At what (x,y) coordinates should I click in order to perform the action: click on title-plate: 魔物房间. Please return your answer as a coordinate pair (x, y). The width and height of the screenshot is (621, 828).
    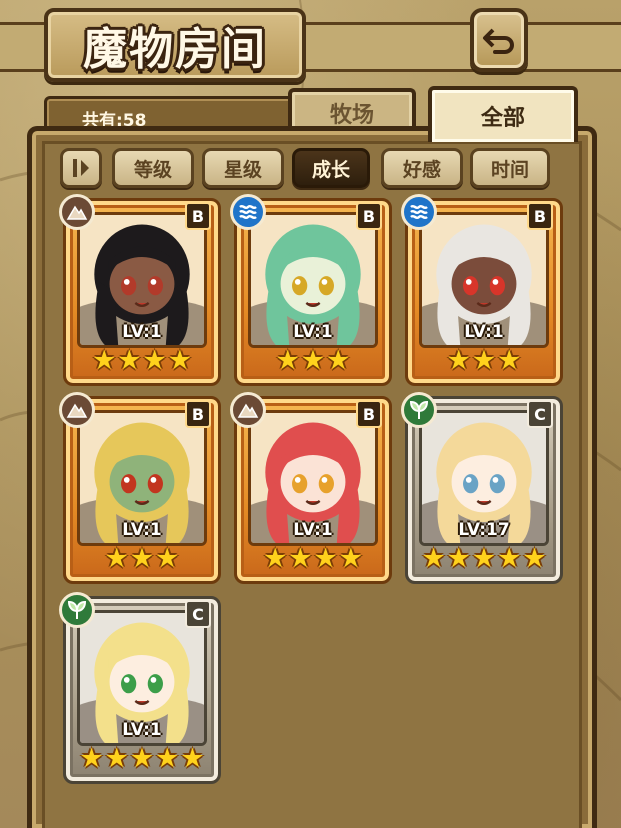
    Looking at the image, I should click on (175, 45).